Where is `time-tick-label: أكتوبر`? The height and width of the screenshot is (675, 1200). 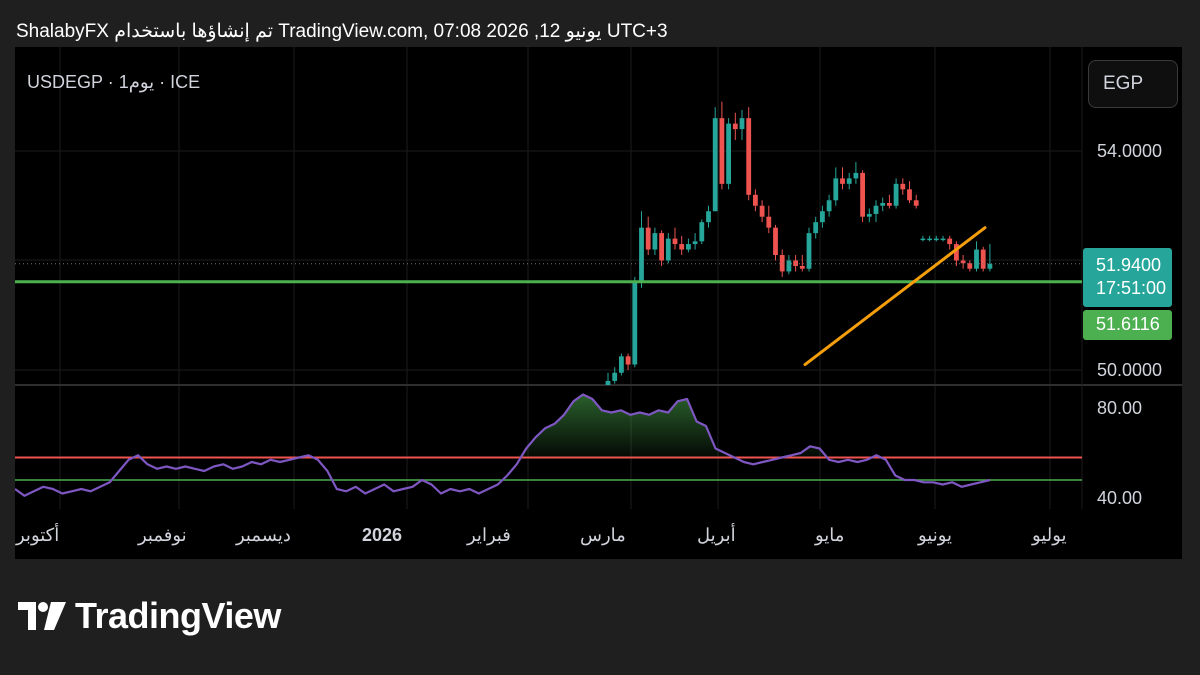
time-tick-label: أكتوبر is located at coordinates (38, 535).